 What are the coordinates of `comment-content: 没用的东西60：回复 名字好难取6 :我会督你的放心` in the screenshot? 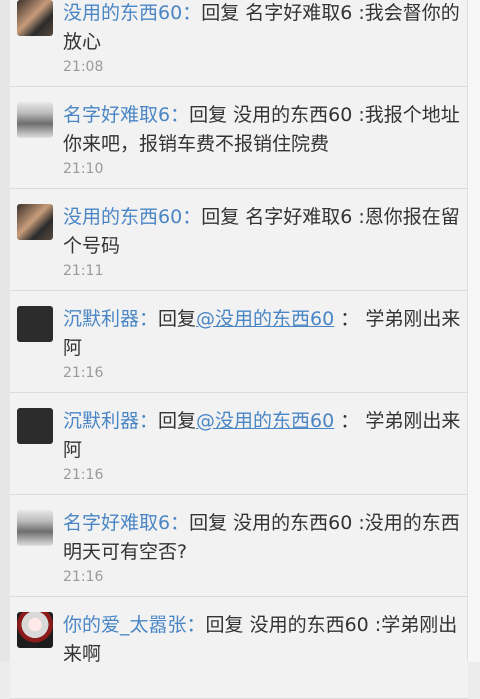 It's located at (267, 28).